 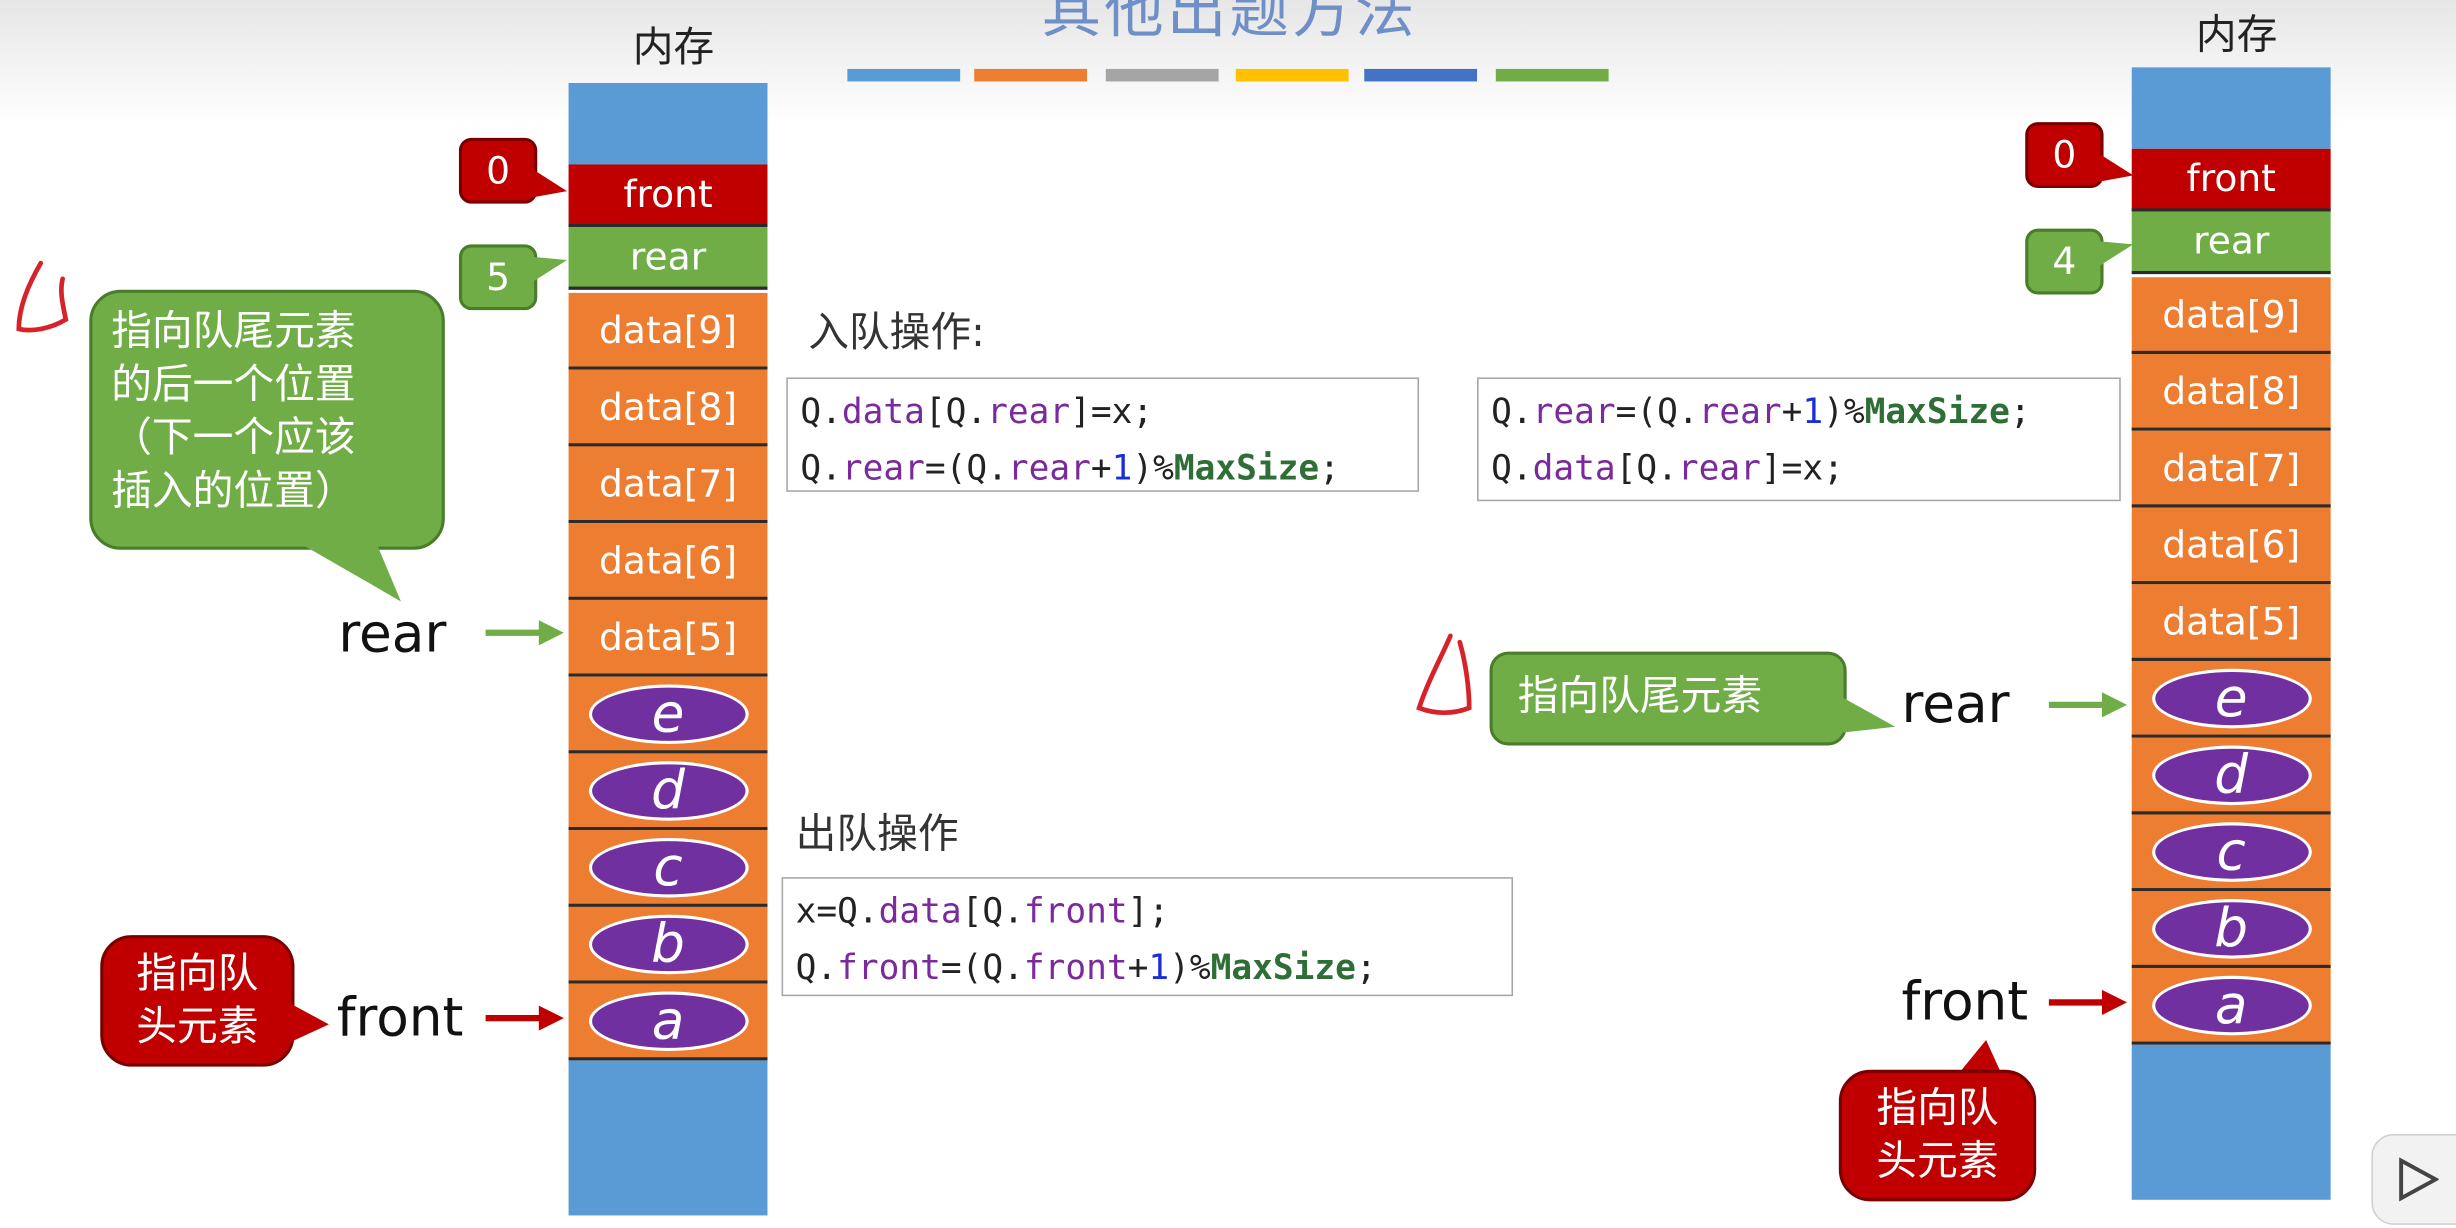 What do you see at coordinates (1229, 23) in the screenshot?
I see `slide-title: 其他出题方法` at bounding box center [1229, 23].